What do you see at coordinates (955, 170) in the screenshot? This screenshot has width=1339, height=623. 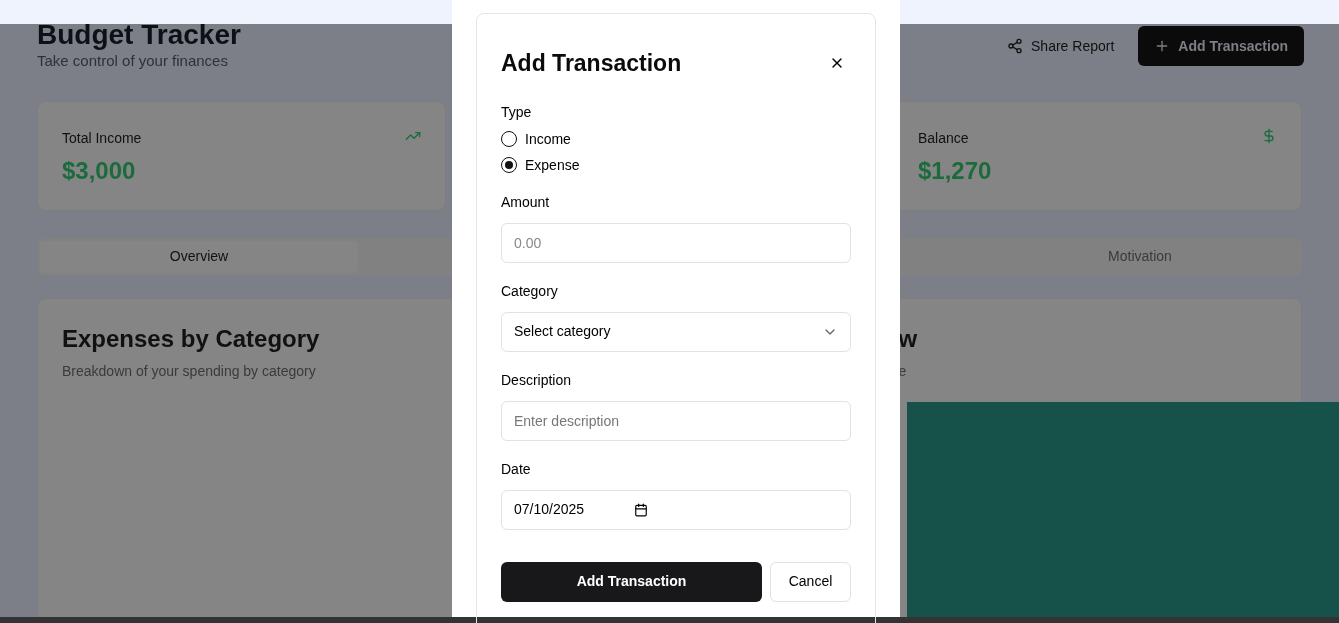 I see `stat-value: $1,270` at bounding box center [955, 170].